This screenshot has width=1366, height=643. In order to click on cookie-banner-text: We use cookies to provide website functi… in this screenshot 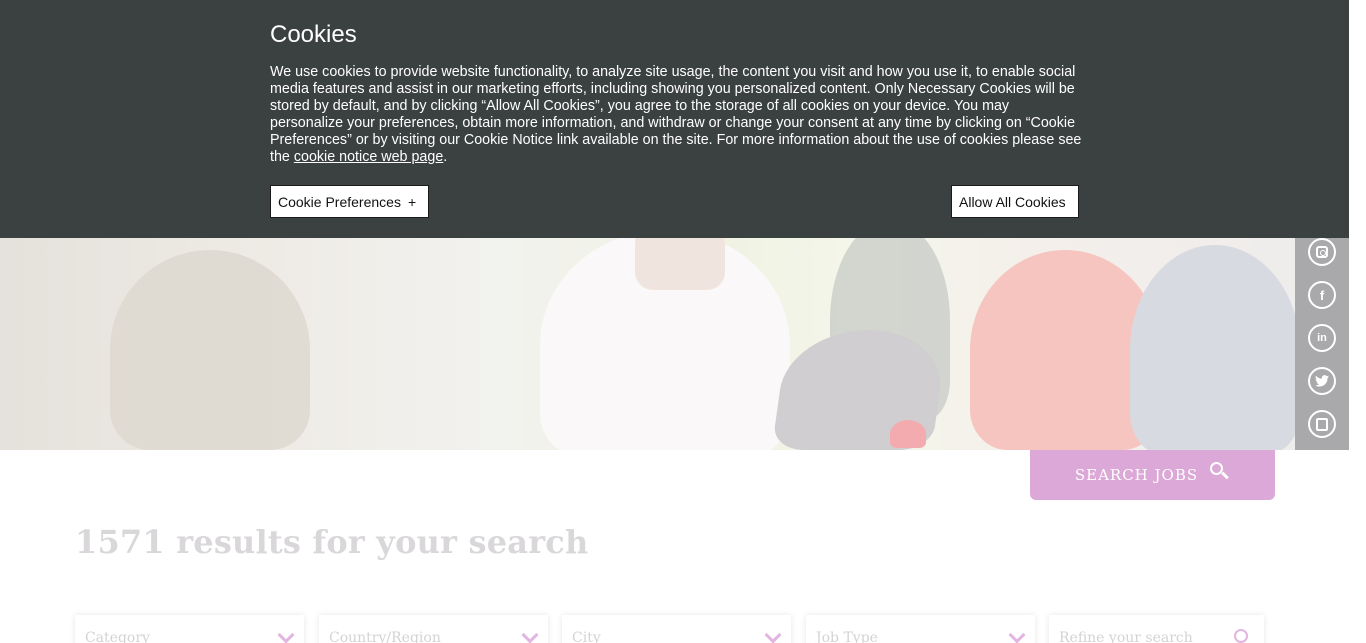, I will do `click(676, 115)`.